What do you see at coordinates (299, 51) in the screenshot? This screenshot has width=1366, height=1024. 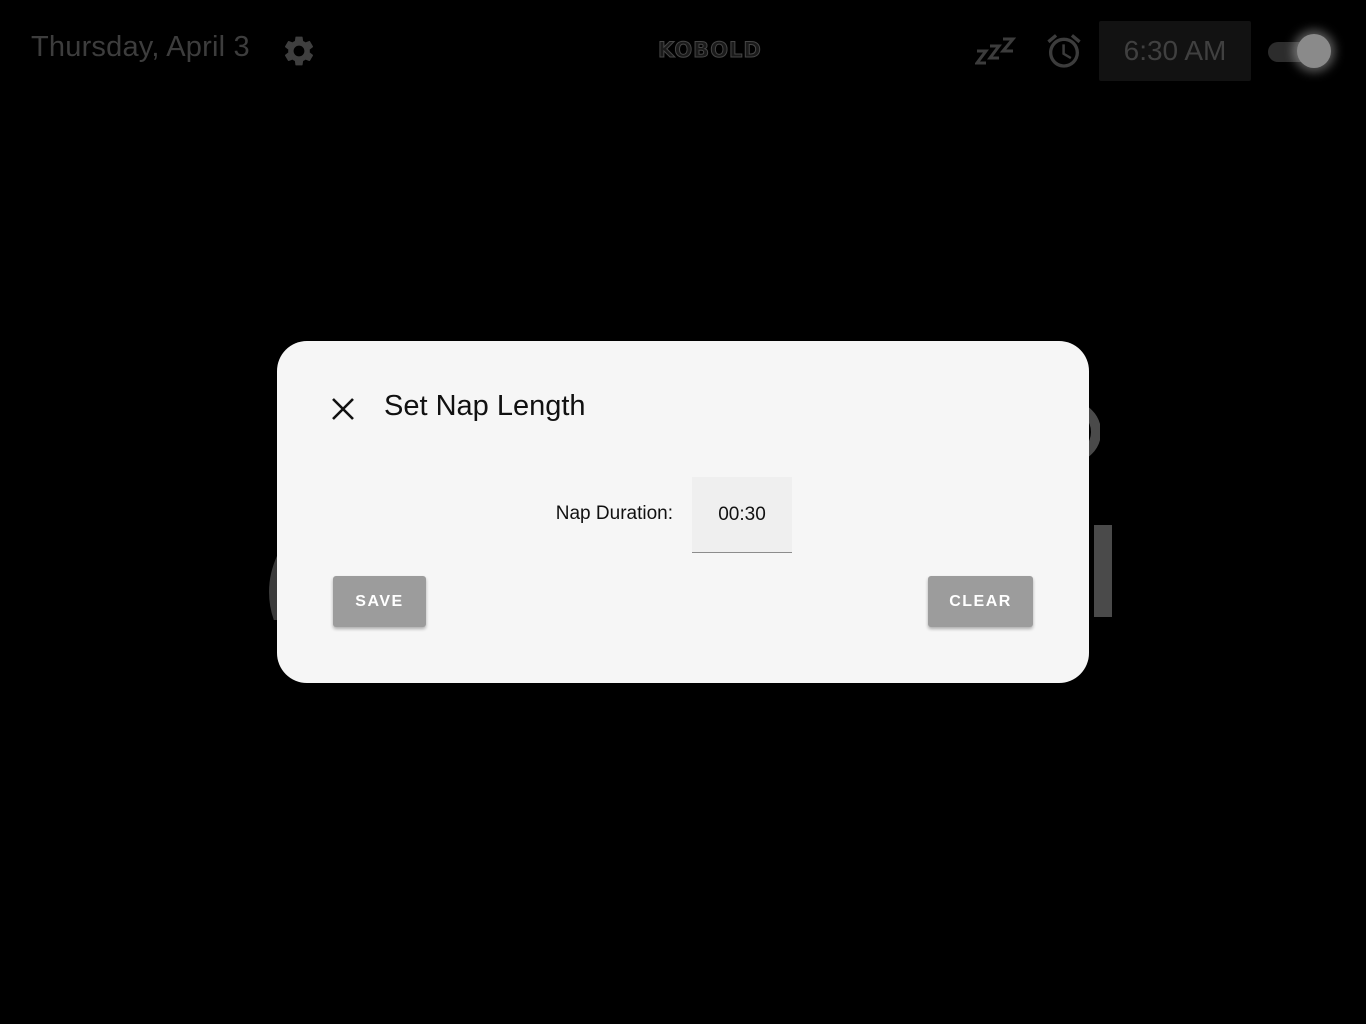 I see `gear-icon` at bounding box center [299, 51].